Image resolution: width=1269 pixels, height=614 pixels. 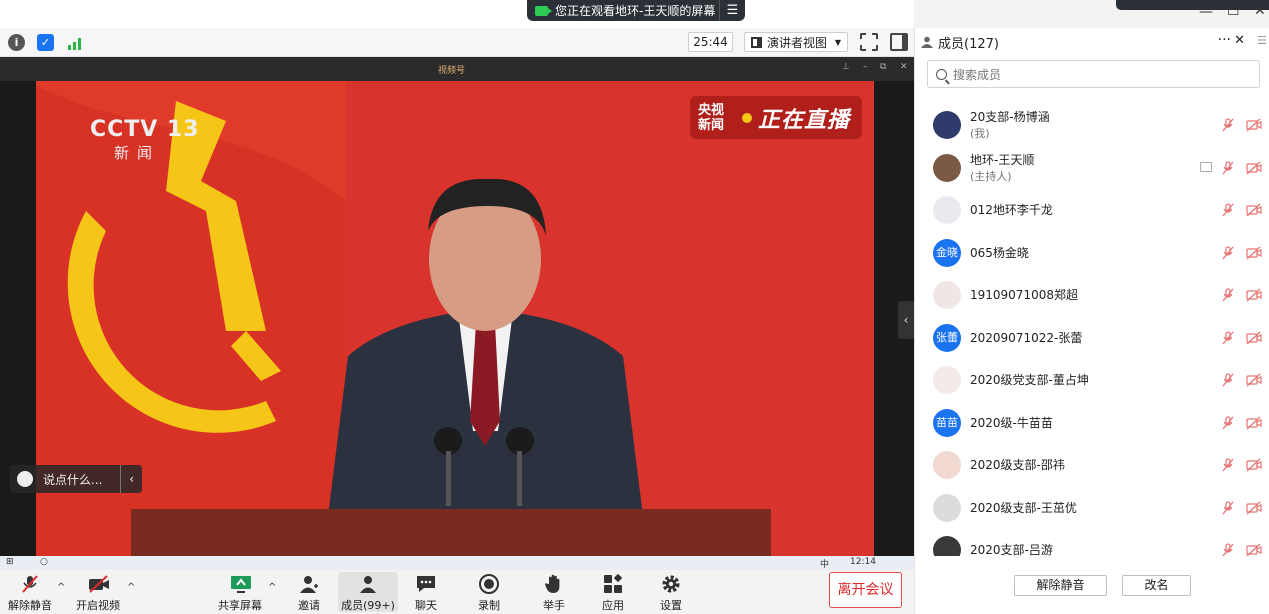 What do you see at coordinates (30, 592) in the screenshot?
I see `unmute-button: 解除静音` at bounding box center [30, 592].